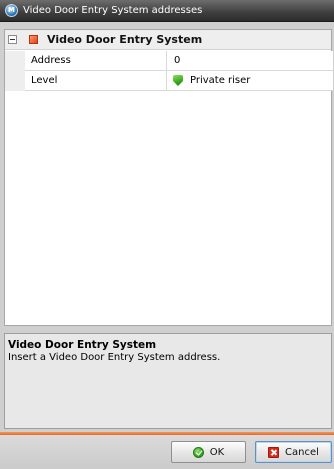  What do you see at coordinates (178, 80) in the screenshot?
I see `green-shield-icon` at bounding box center [178, 80].